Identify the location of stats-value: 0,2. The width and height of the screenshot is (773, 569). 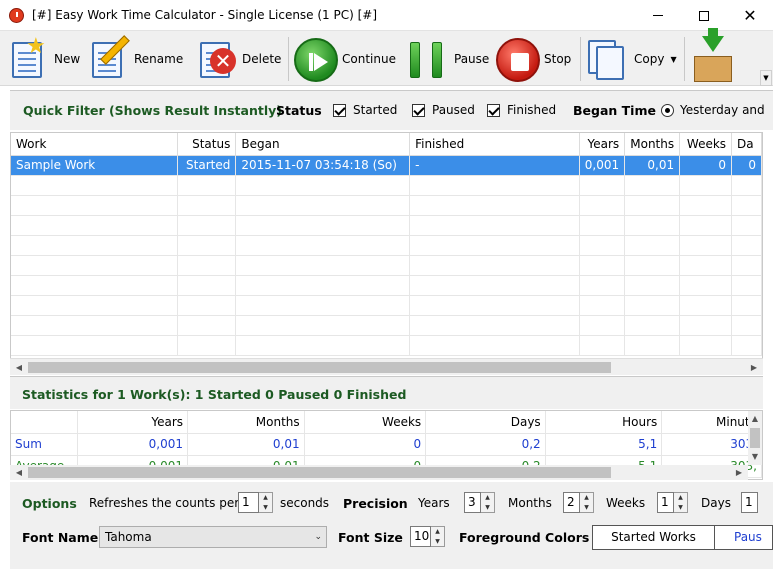
(485, 444).